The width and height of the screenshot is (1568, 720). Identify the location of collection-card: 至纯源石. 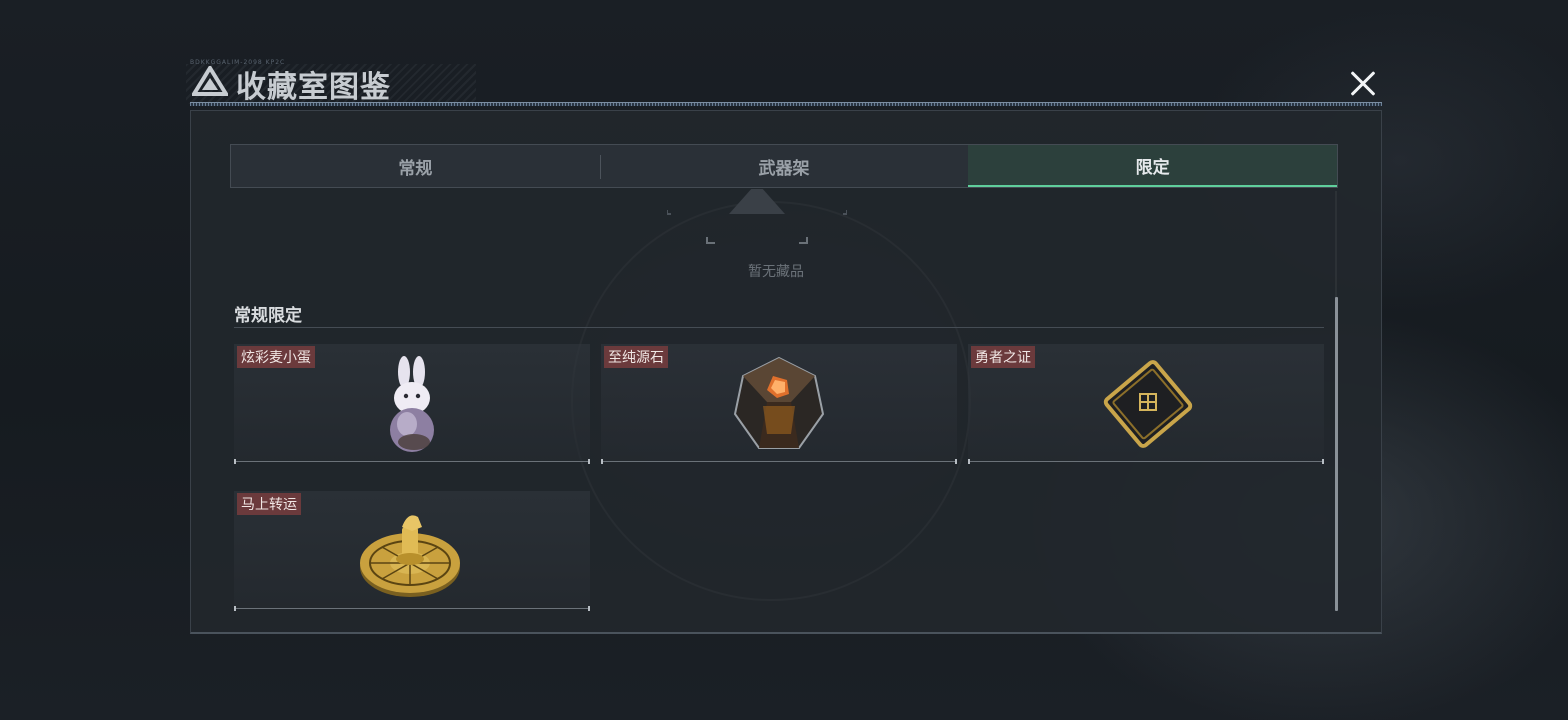
(779, 404).